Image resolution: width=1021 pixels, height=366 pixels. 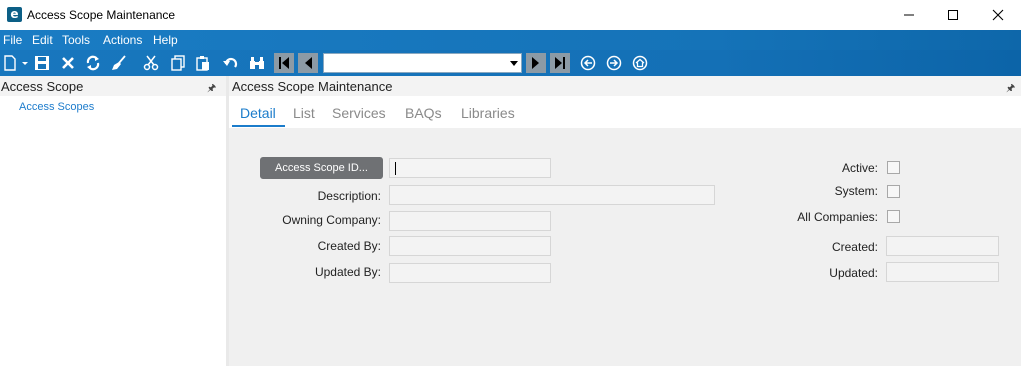 I want to click on tab-list: List, so click(x=304, y=113).